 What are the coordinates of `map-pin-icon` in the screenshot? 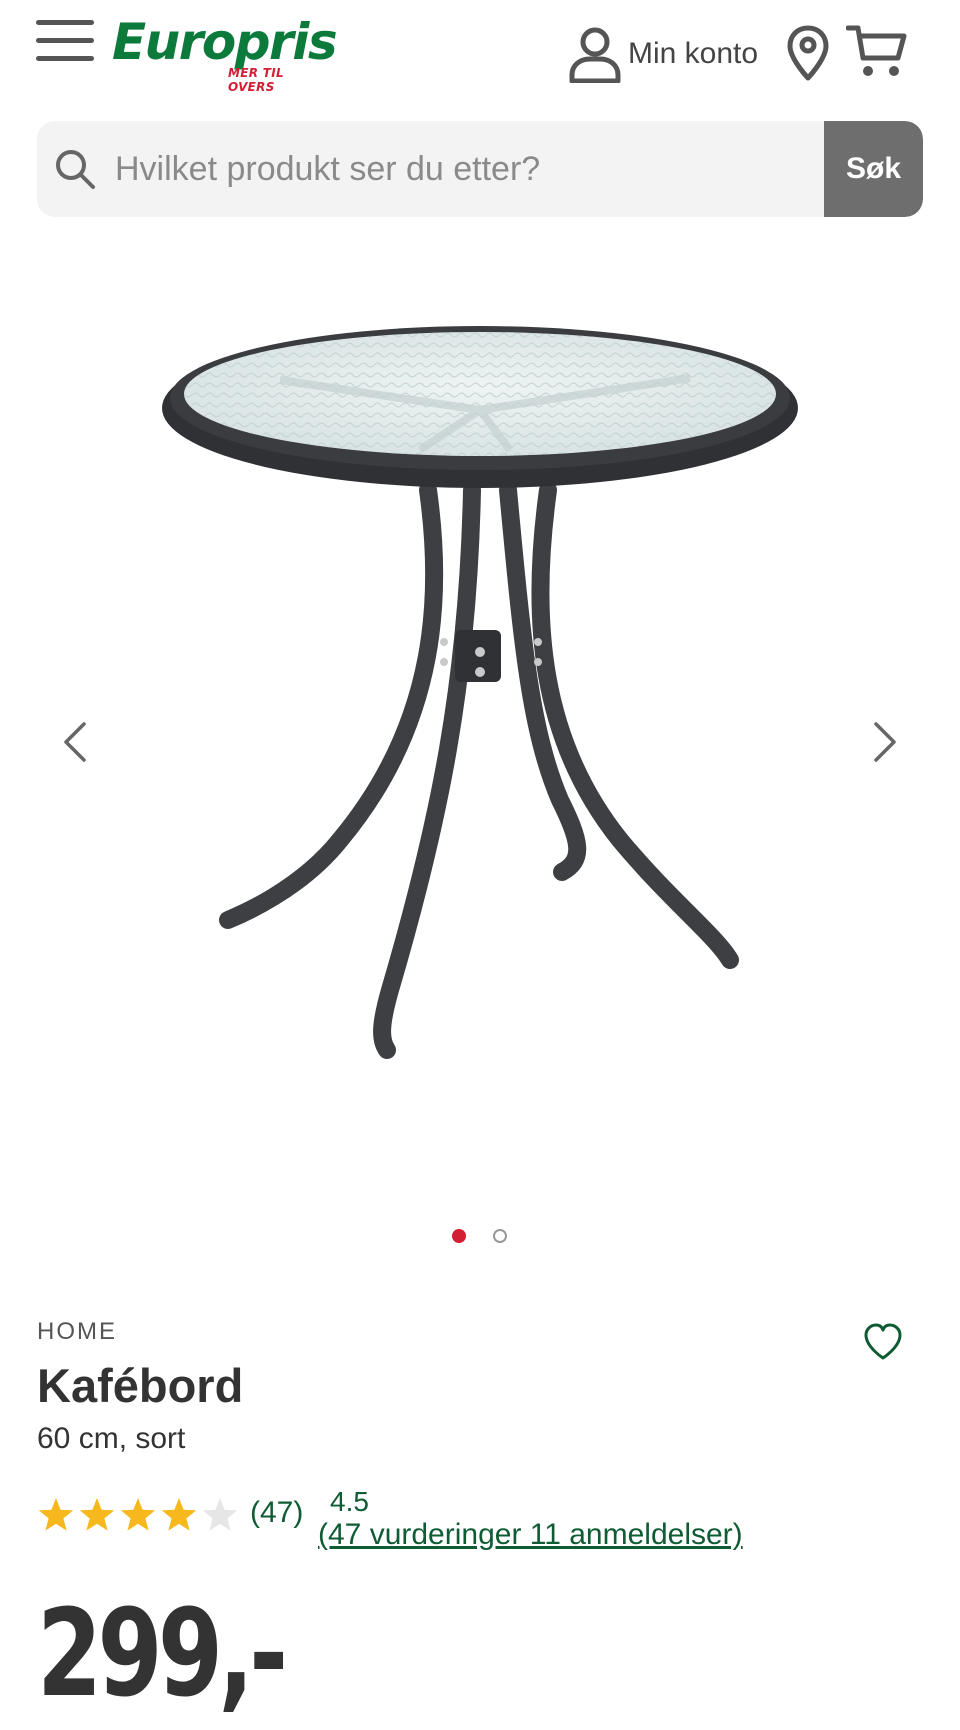 It's located at (808, 53).